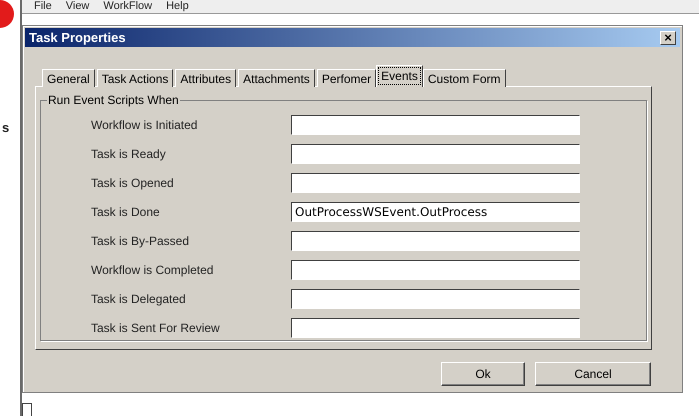 This screenshot has width=699, height=416. What do you see at coordinates (135, 78) in the screenshot?
I see `tab: Task Actions` at bounding box center [135, 78].